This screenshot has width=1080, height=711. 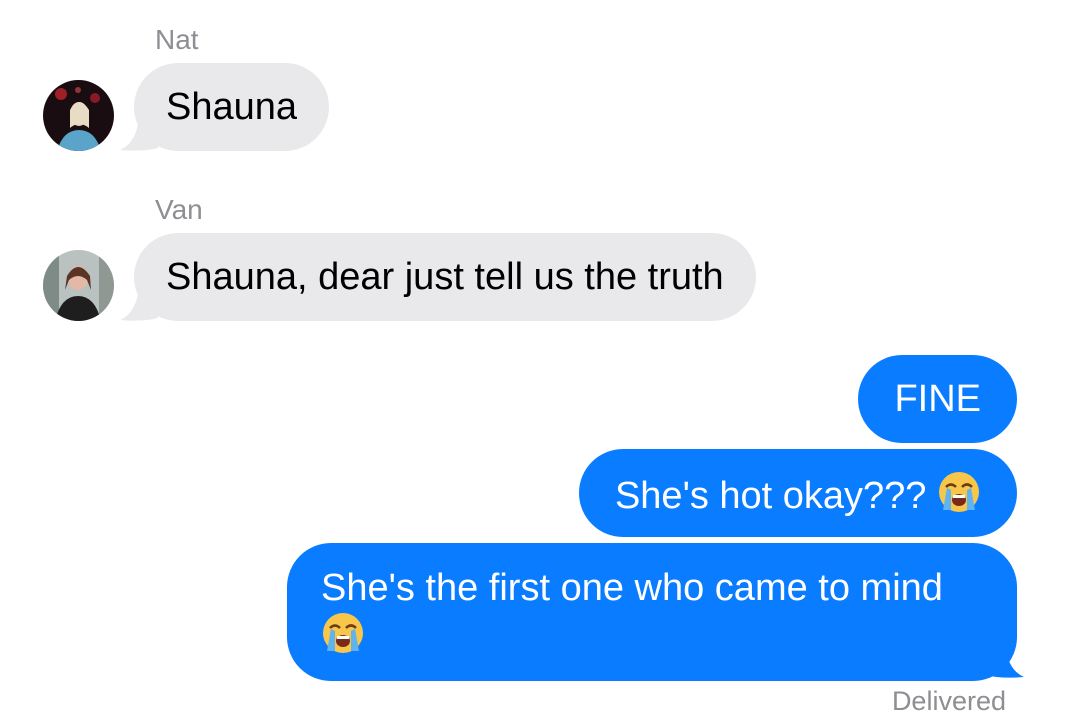 I want to click on avatar-van-image, so click(x=78, y=285).